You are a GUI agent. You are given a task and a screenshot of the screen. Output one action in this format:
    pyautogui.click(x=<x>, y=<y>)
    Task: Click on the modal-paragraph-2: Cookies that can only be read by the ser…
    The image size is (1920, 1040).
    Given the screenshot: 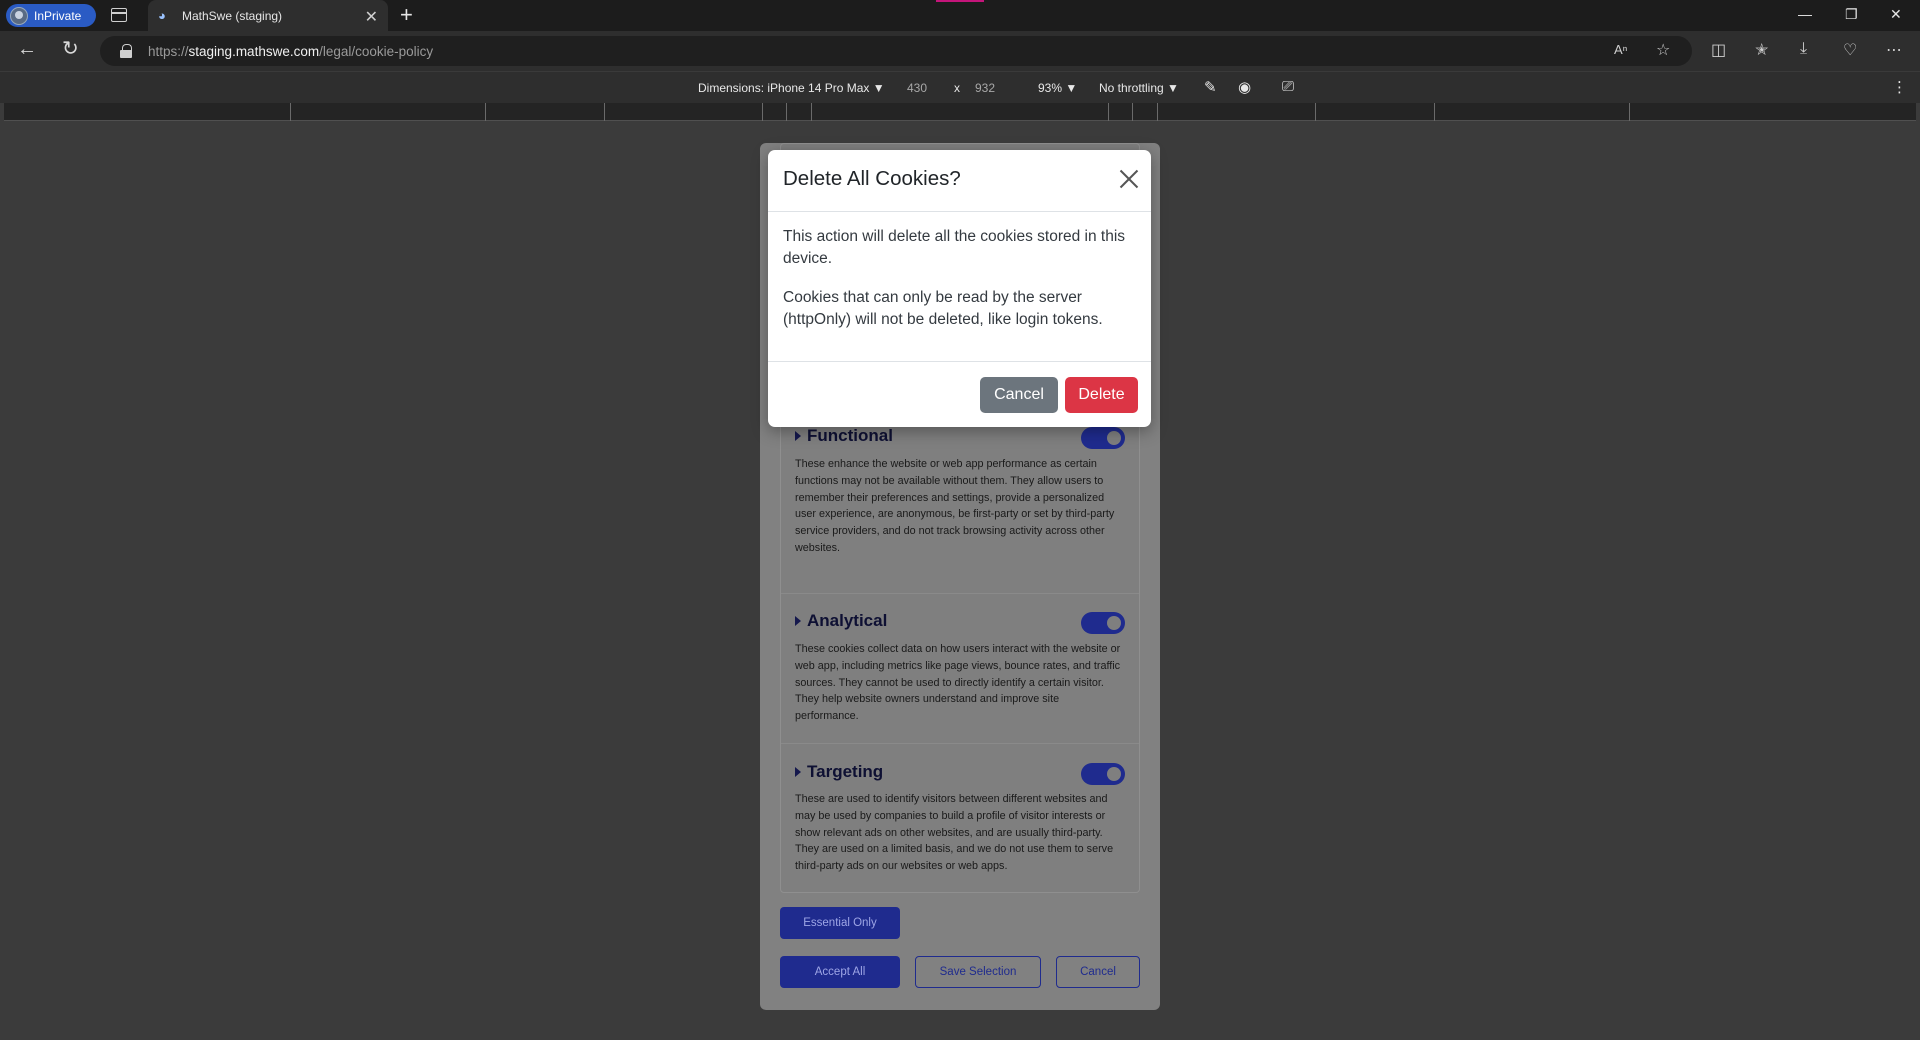 What is the action you would take?
    pyautogui.click(x=943, y=308)
    